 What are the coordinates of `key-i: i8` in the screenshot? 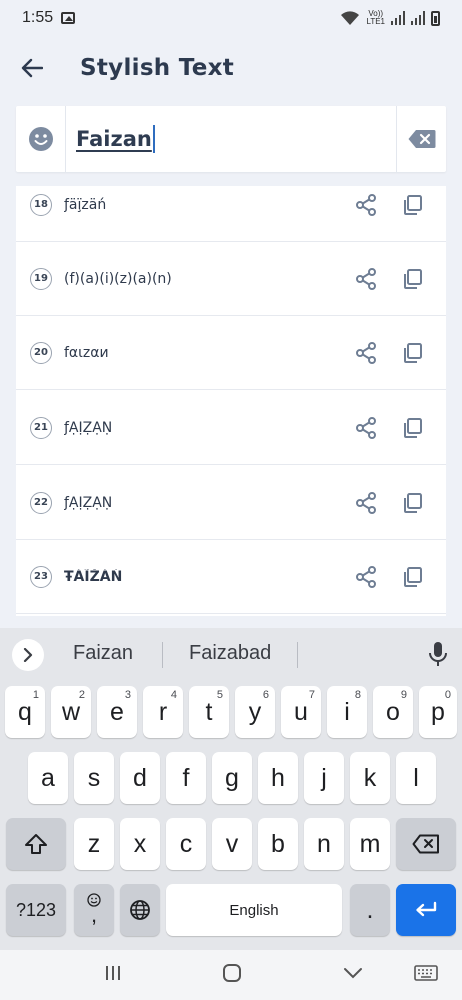 It's located at (347, 712).